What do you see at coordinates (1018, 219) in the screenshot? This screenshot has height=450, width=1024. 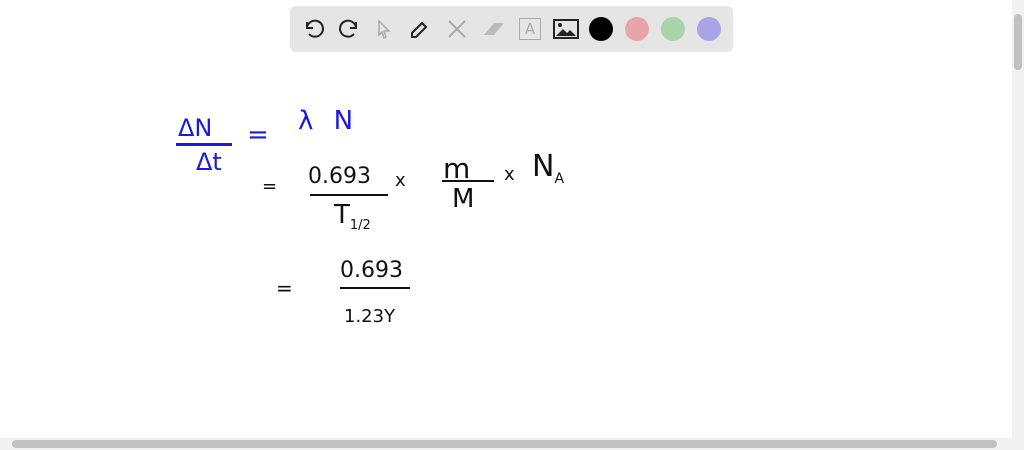 I see `vertical-scrollbar` at bounding box center [1018, 219].